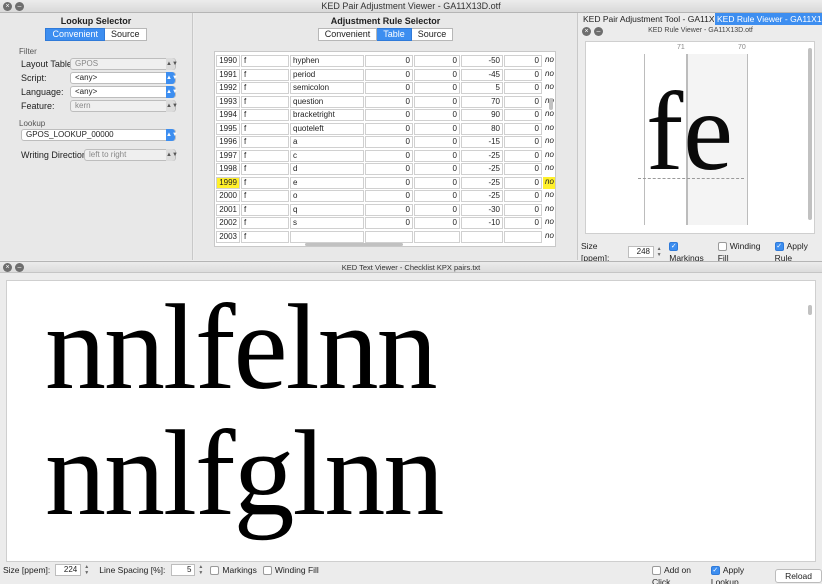 This screenshot has height=584, width=822. Describe the element at coordinates (228, 196) in the screenshot. I see `rule-id-cell: 2000` at that location.